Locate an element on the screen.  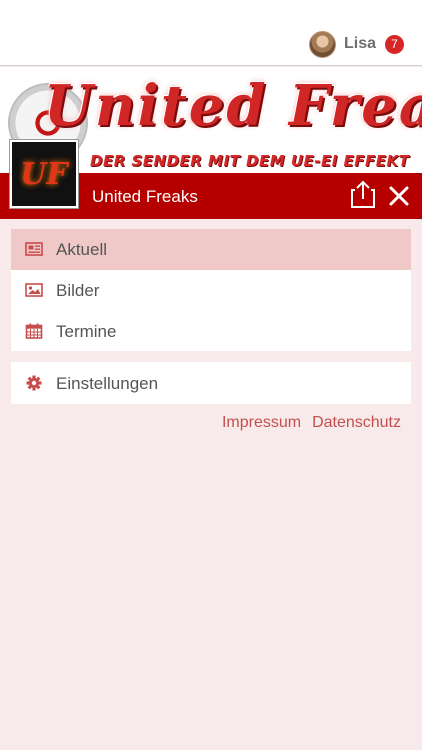
banner-title: United Freaks is located at coordinates (233, 106).